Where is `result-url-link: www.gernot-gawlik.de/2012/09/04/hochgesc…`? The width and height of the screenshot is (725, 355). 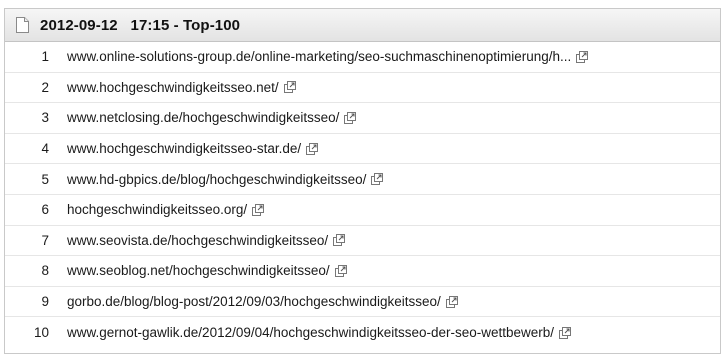
result-url-link: www.gernot-gawlik.de/2012/09/04/hochgesc… is located at coordinates (310, 332).